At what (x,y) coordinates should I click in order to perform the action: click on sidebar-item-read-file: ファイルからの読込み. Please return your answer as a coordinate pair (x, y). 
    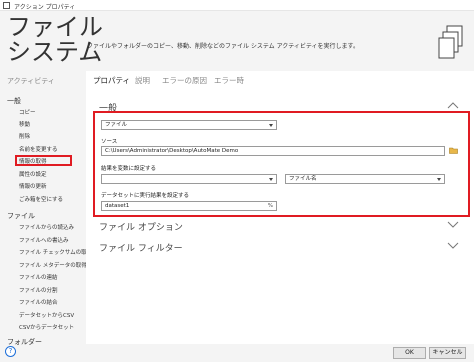
    Looking at the image, I should click on (46, 227).